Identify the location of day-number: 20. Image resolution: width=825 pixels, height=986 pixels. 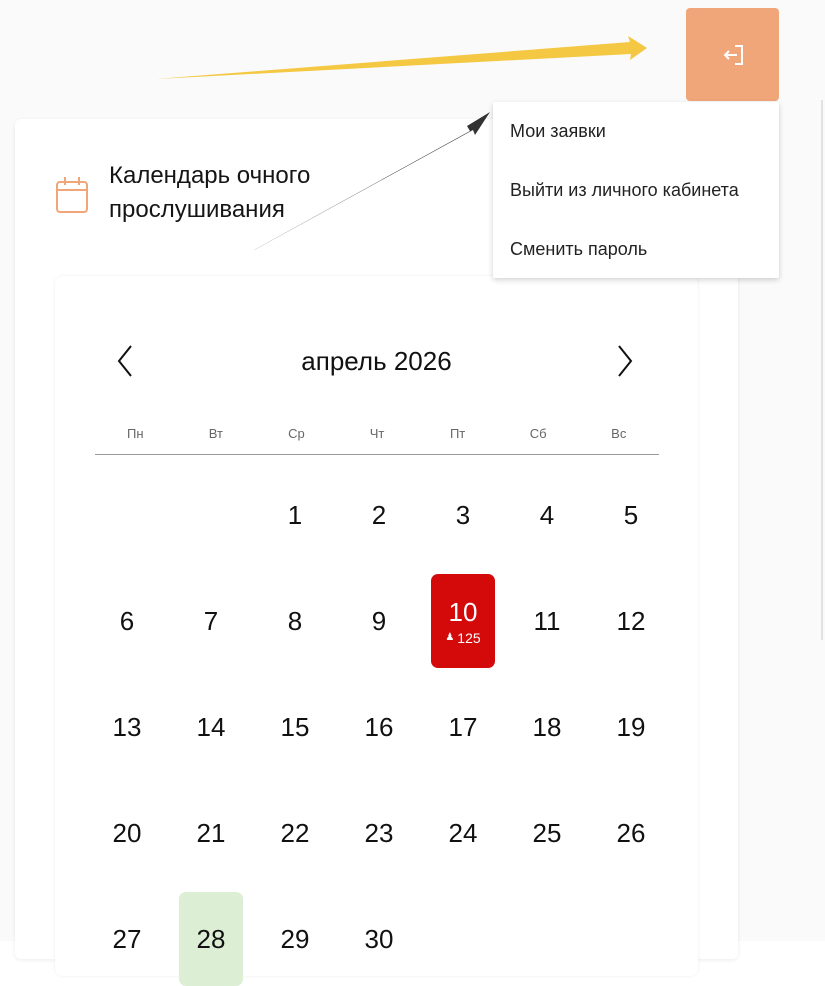
(127, 832).